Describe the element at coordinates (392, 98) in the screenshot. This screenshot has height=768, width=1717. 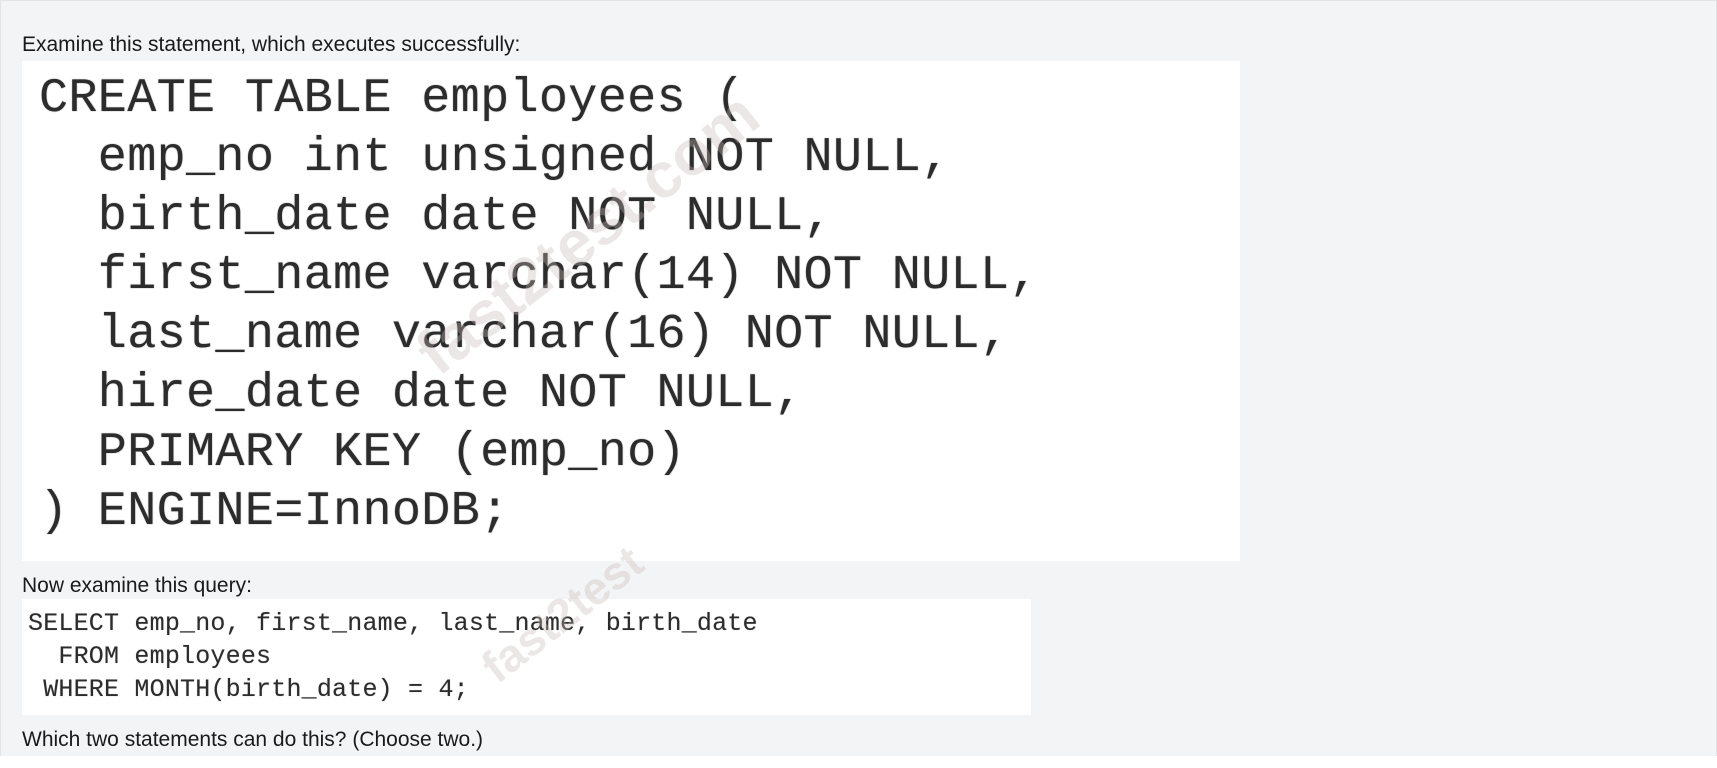
I see `create-line-1: CREATE TABLE employees (` at that location.